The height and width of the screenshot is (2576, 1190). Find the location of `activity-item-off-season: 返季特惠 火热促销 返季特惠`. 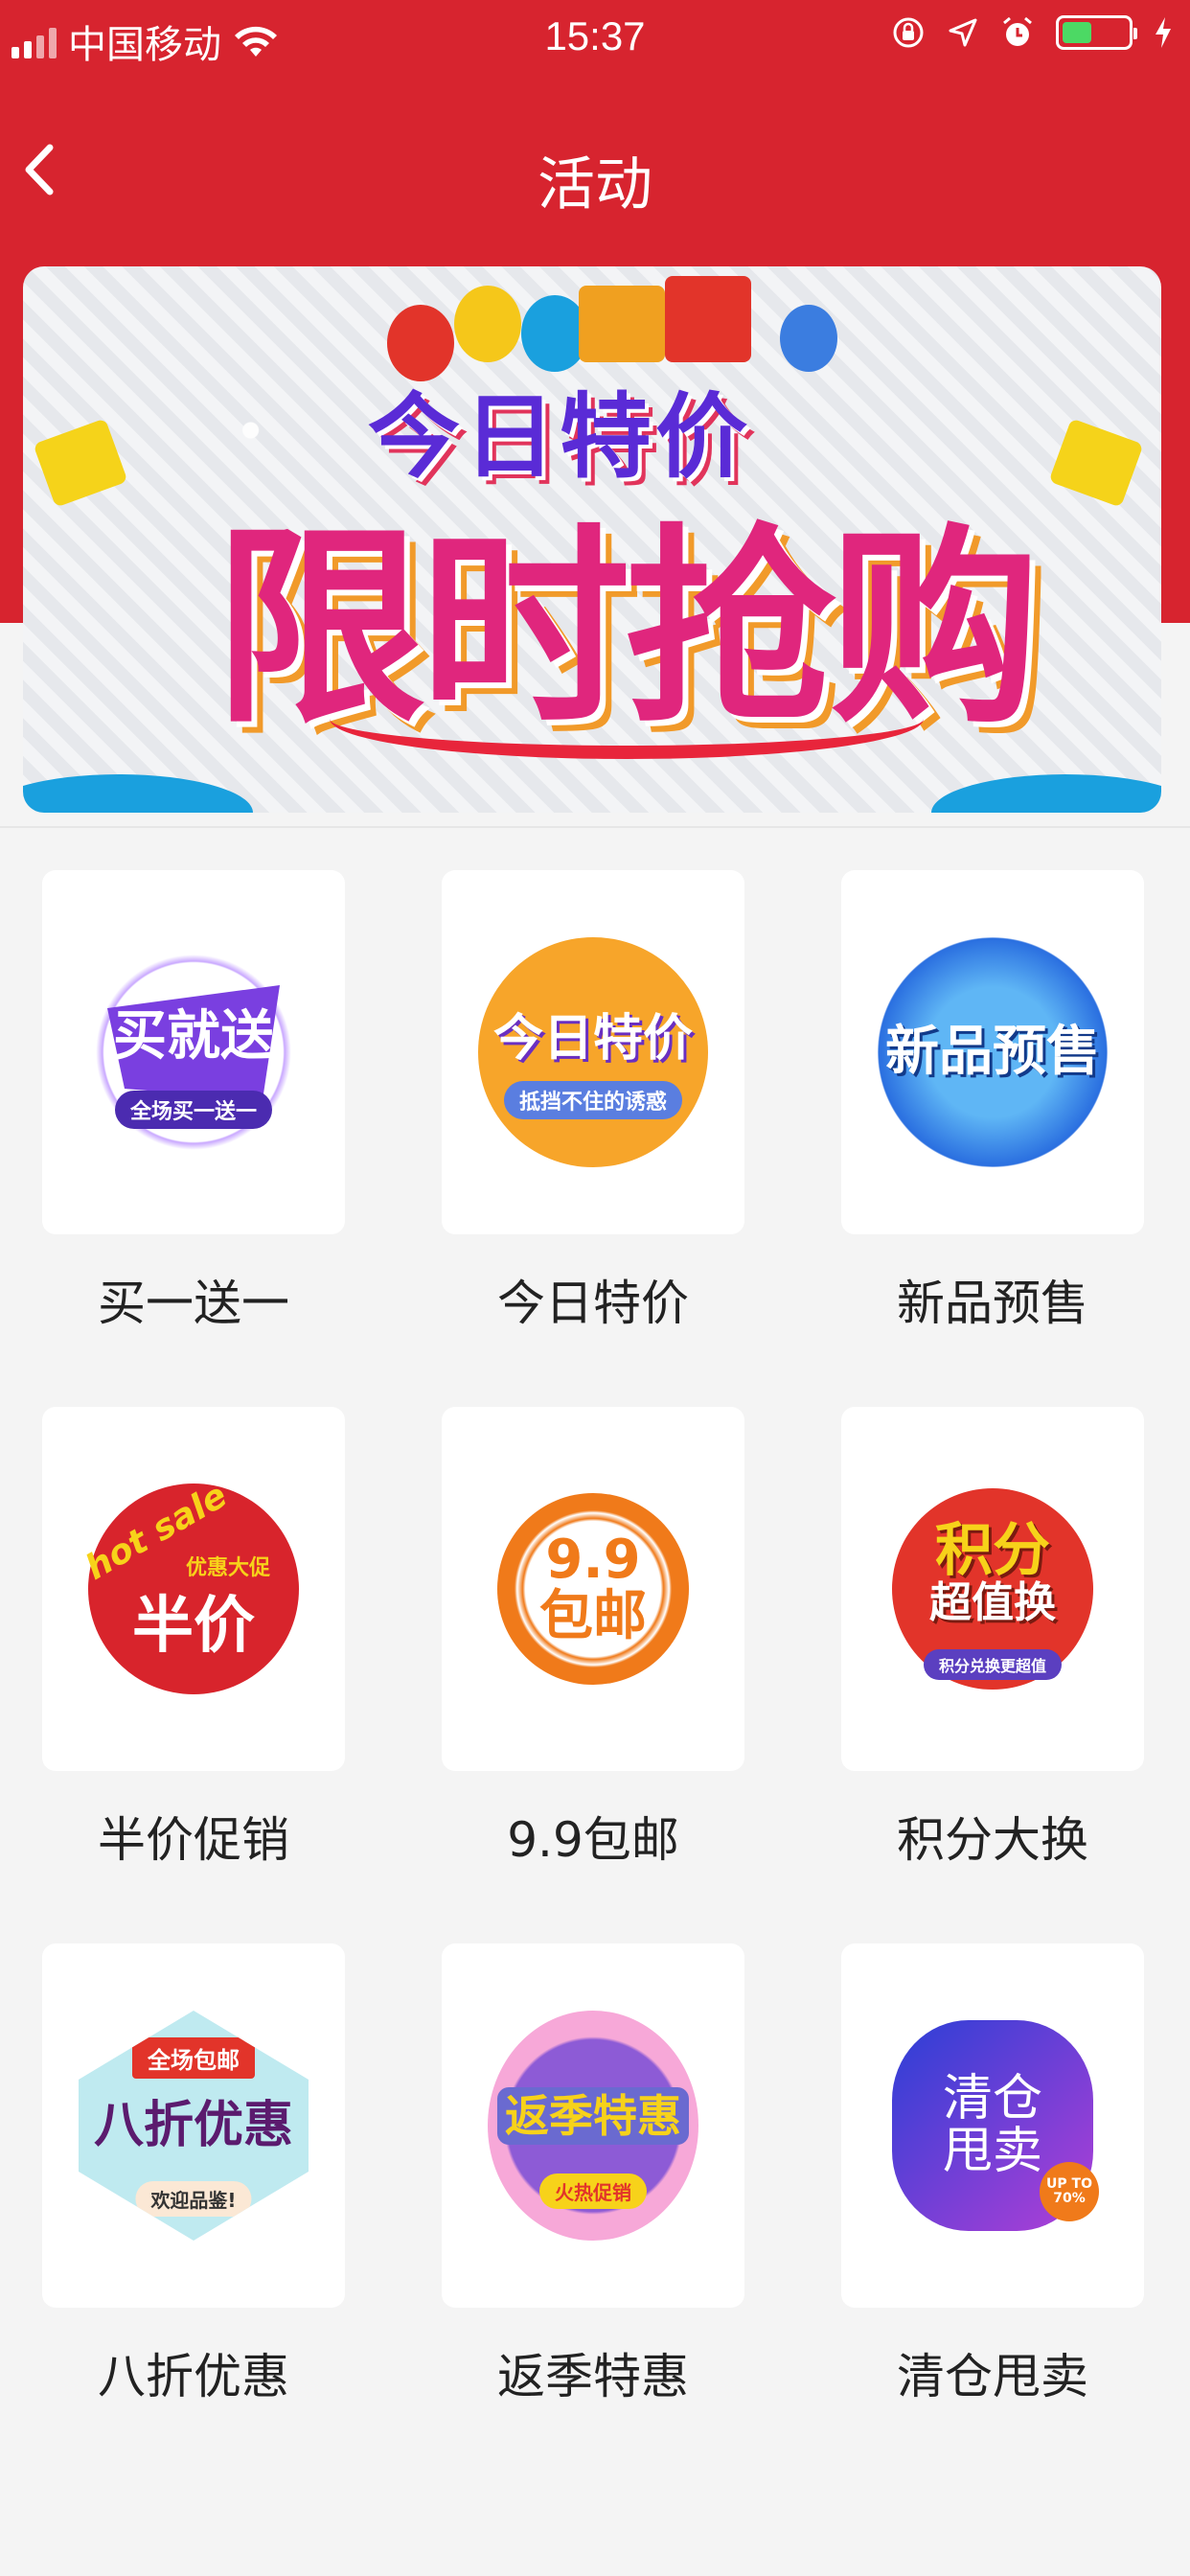

activity-item-off-season: 返季特惠 火热促销 返季特惠 is located at coordinates (593, 2175).